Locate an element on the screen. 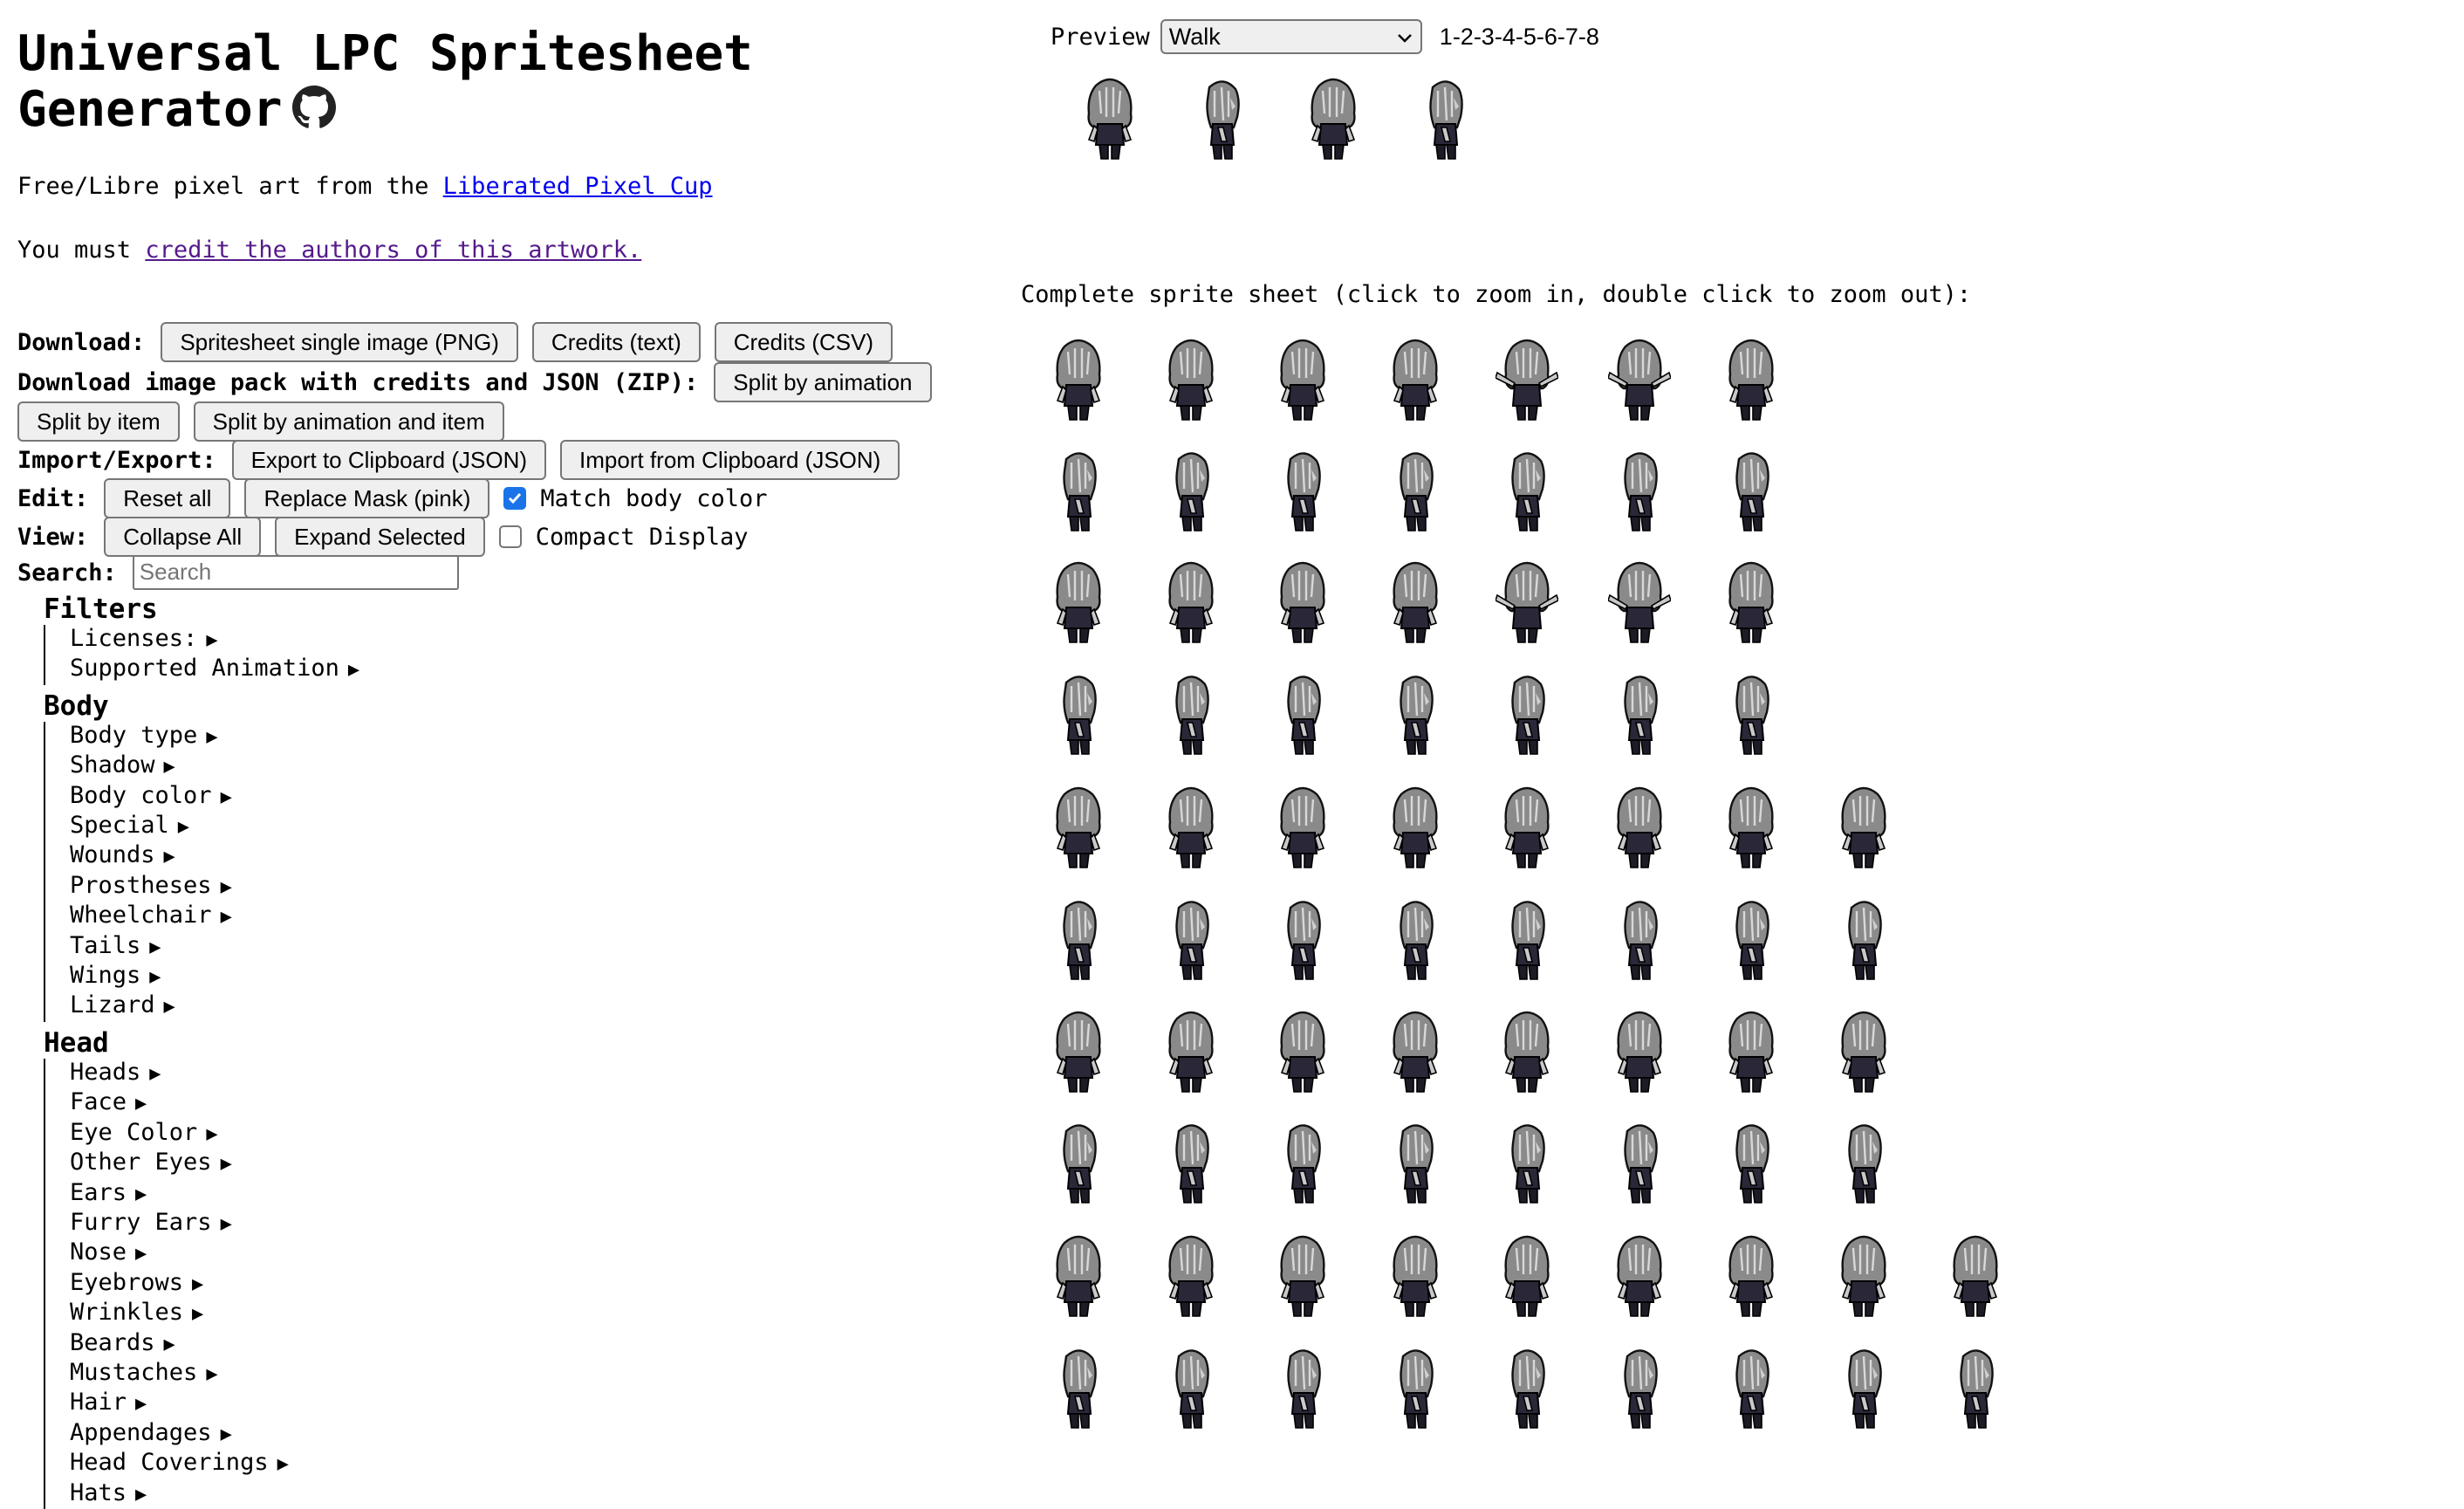  tree-item-body-type: Body type ▶ is located at coordinates (214, 737).